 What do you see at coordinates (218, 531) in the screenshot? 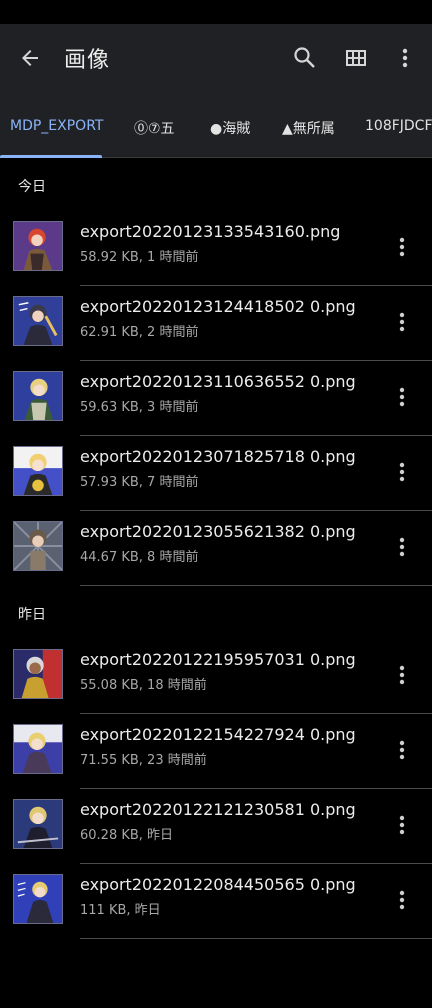
I see `file-name: export20220123055621382 0.png` at bounding box center [218, 531].